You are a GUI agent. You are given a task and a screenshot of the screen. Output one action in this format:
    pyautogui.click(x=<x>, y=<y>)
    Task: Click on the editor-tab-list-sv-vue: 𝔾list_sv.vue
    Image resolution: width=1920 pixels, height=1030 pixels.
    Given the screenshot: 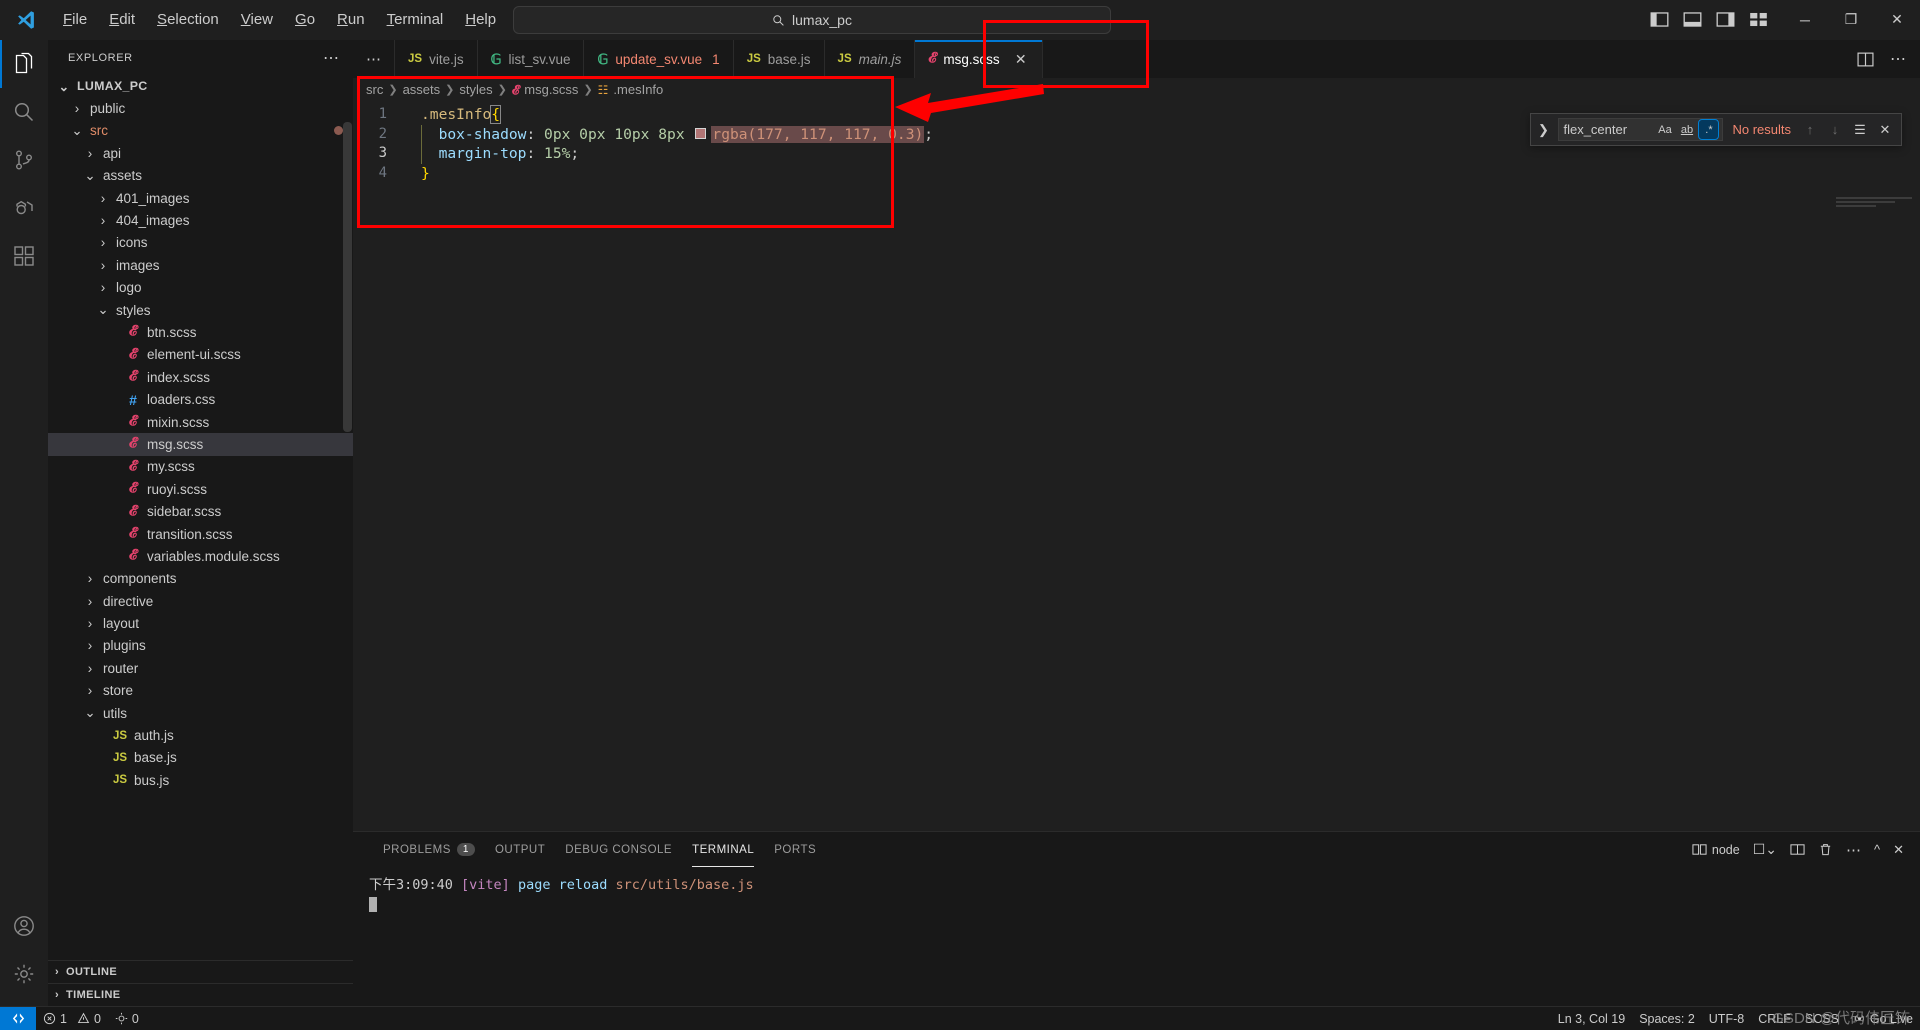 What is the action you would take?
    pyautogui.click(x=531, y=59)
    